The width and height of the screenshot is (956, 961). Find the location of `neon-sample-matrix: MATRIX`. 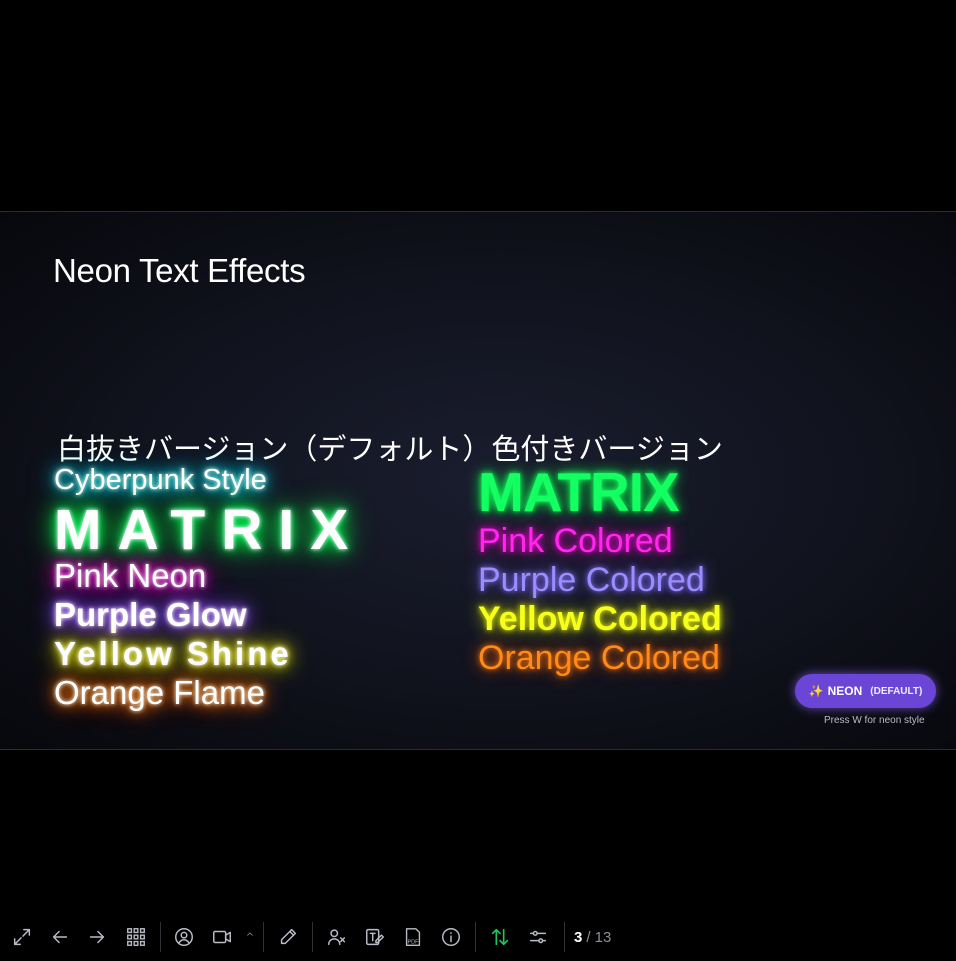

neon-sample-matrix: MATRIX is located at coordinates (209, 530).